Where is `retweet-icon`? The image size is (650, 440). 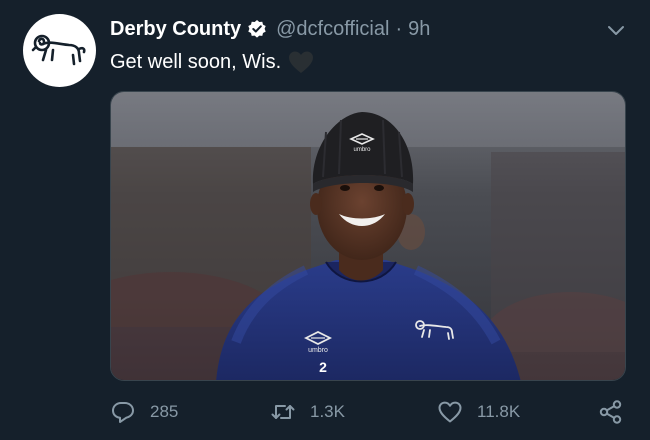 retweet-icon is located at coordinates (283, 412).